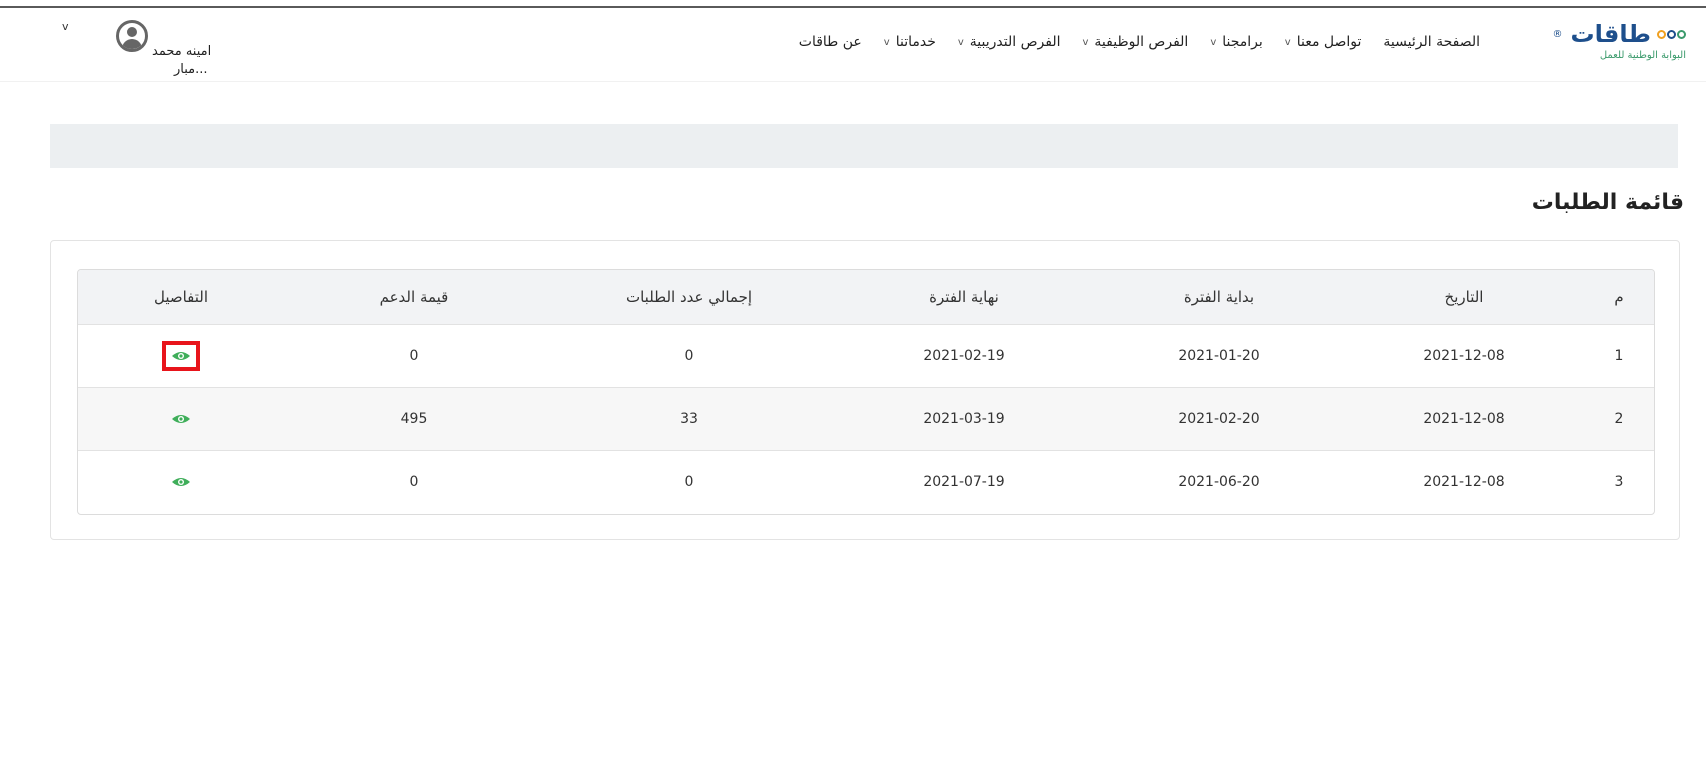  What do you see at coordinates (1219, 418) in the screenshot?
I see `cell-start: 2021-02-20` at bounding box center [1219, 418].